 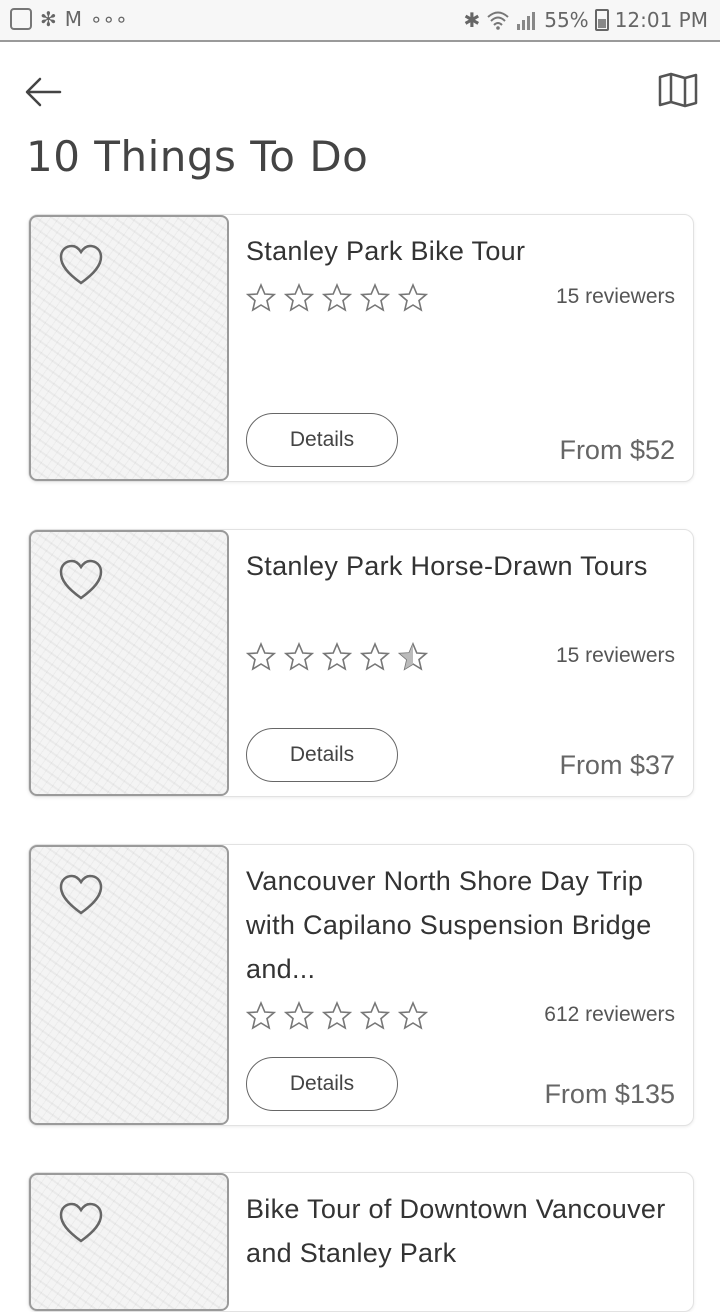 What do you see at coordinates (526, 21) in the screenshot?
I see `signal-icon` at bounding box center [526, 21].